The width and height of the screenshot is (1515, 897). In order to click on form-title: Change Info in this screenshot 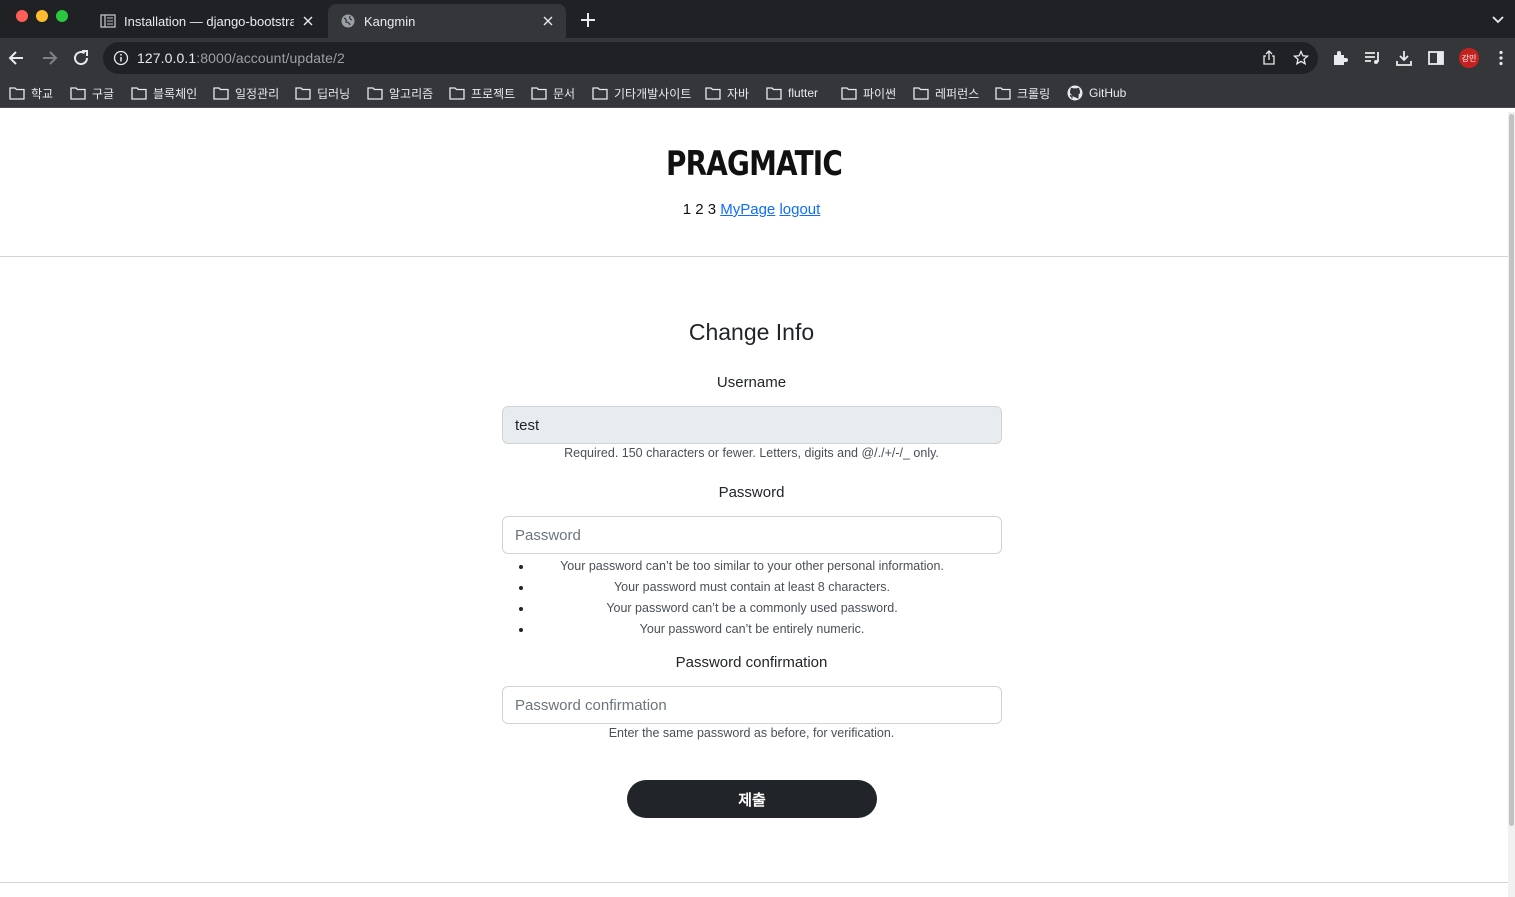, I will do `click(751, 332)`.